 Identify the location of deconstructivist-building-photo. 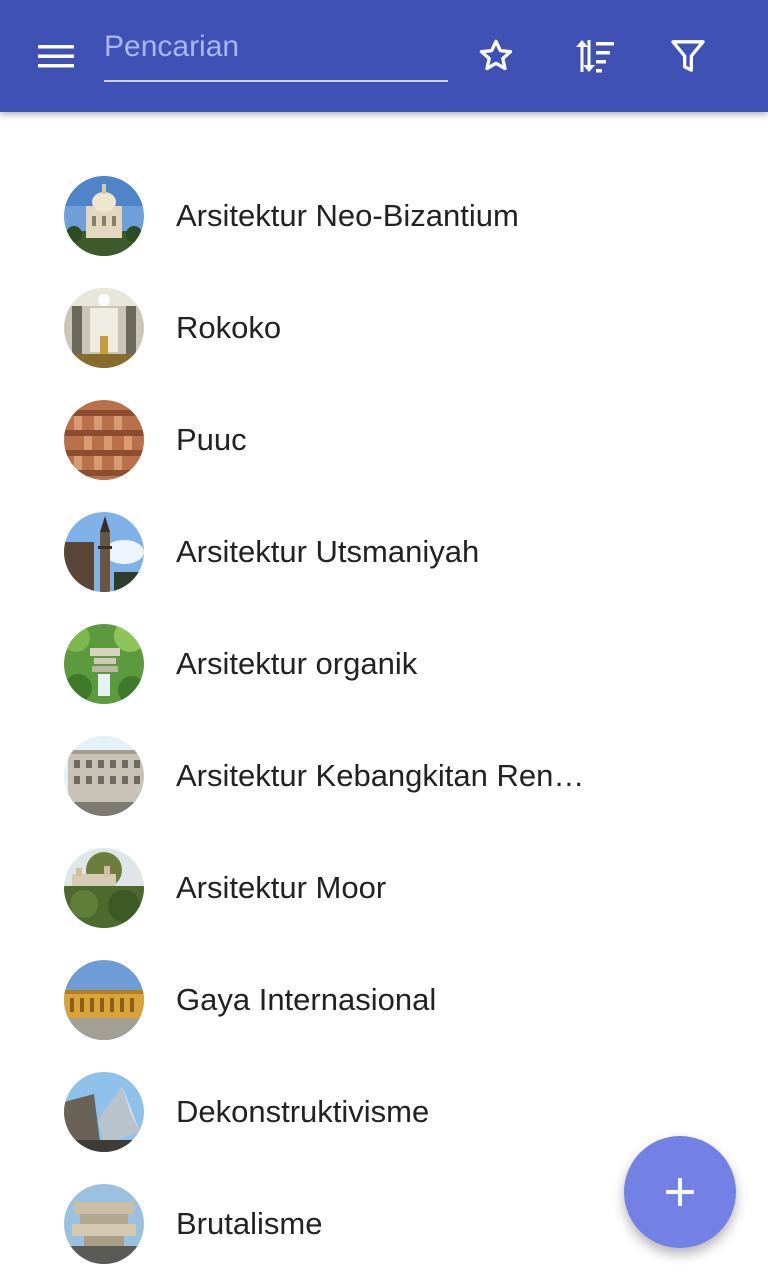
(104, 1112).